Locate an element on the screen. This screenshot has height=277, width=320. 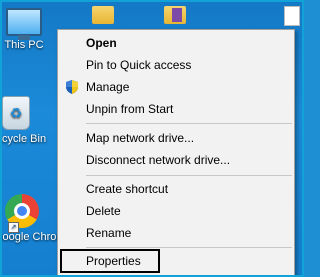
desktop-icon-label: This PC is located at coordinates (24, 45).